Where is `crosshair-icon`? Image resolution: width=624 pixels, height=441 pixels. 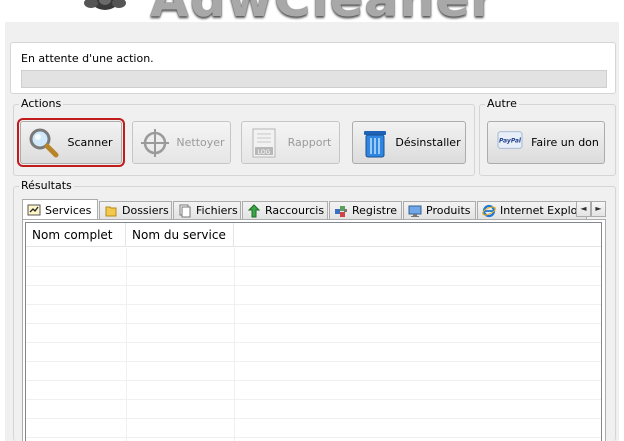 crosshair-icon is located at coordinates (155, 143).